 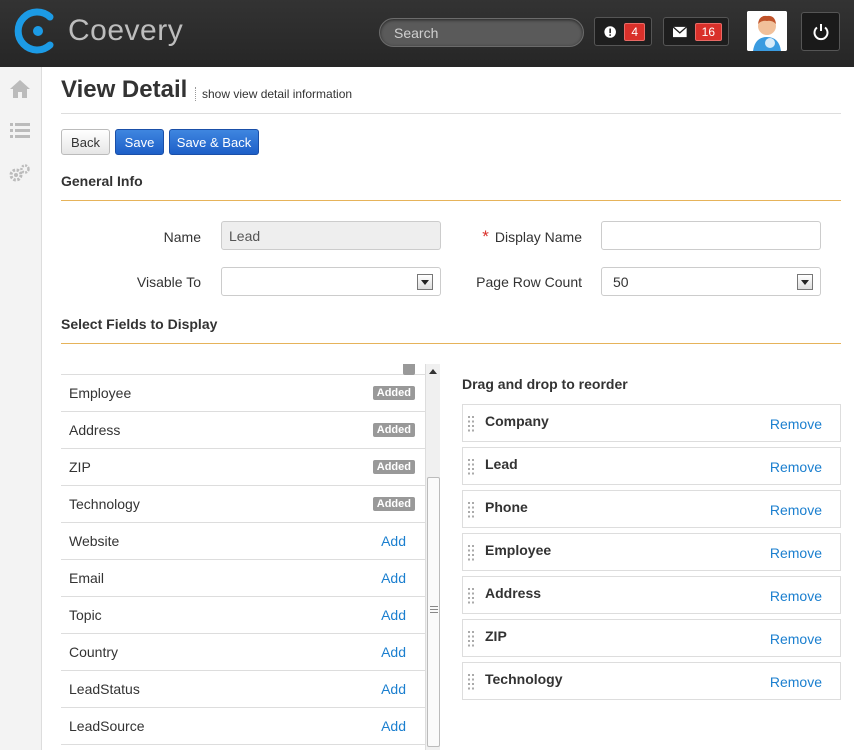 What do you see at coordinates (243, 652) in the screenshot?
I see `list-item: Country Add` at bounding box center [243, 652].